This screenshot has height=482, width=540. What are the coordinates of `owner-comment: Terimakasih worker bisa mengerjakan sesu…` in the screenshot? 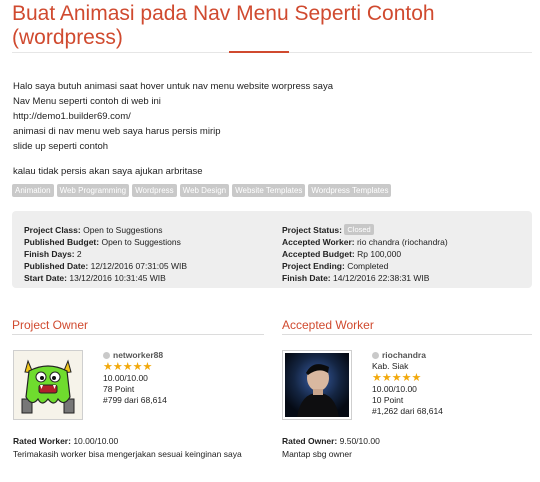 It's located at (127, 454).